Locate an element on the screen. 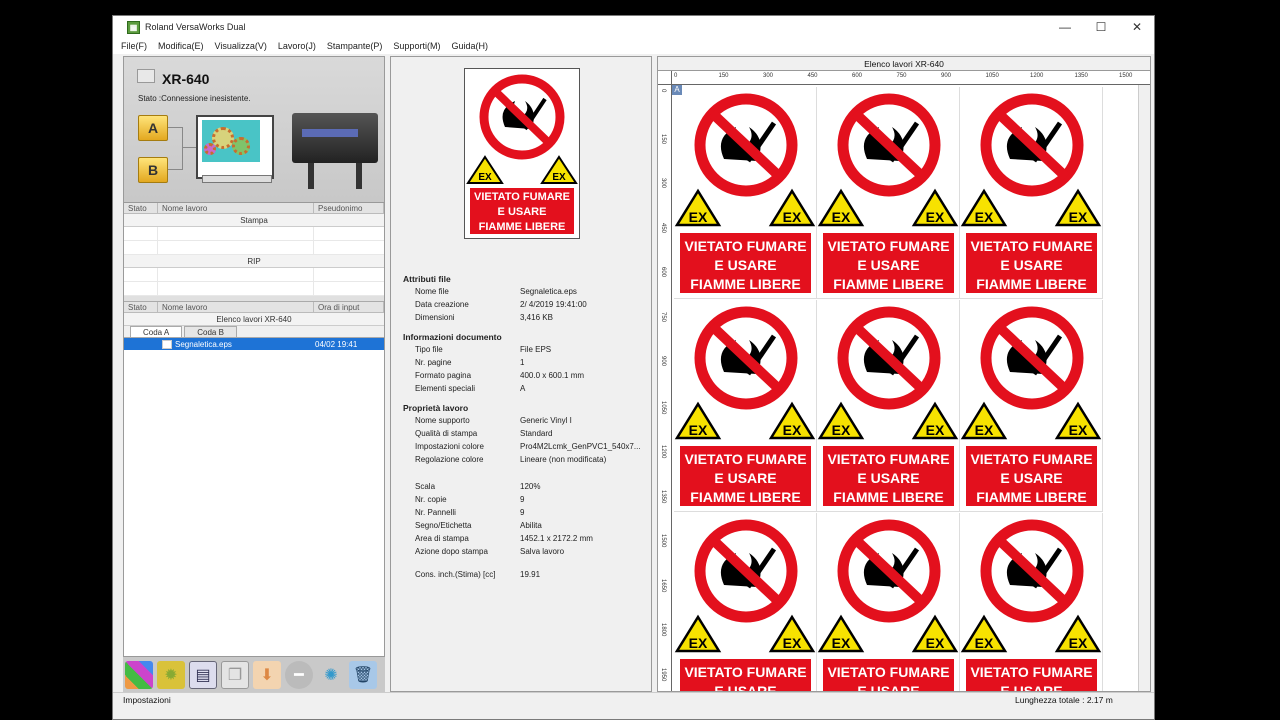 Image resolution: width=1280 pixels, height=720 pixels. attr-value: 3,416 KB is located at coordinates (536, 317).